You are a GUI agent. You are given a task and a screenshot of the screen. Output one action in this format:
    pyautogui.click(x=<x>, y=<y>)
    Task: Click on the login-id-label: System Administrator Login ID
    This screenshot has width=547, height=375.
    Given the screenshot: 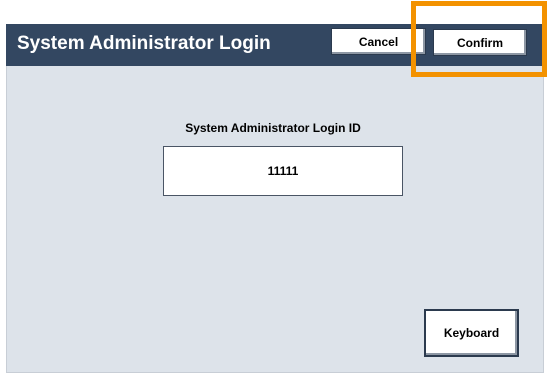 What is the action you would take?
    pyautogui.click(x=273, y=128)
    